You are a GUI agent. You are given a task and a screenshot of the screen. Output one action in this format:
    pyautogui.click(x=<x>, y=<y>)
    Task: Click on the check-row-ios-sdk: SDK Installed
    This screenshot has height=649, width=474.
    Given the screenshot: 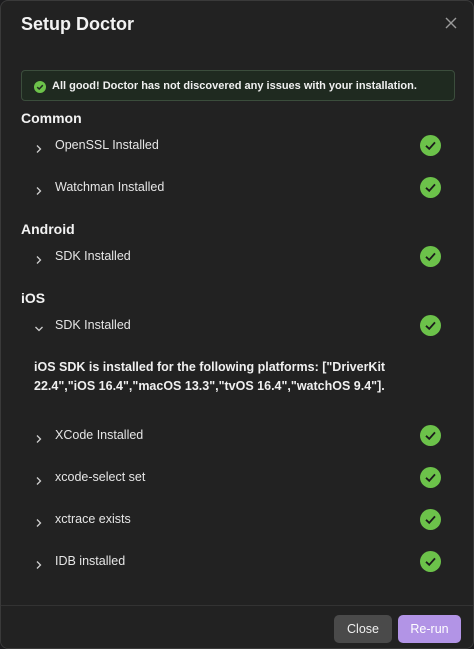 What is the action you would take?
    pyautogui.click(x=237, y=326)
    